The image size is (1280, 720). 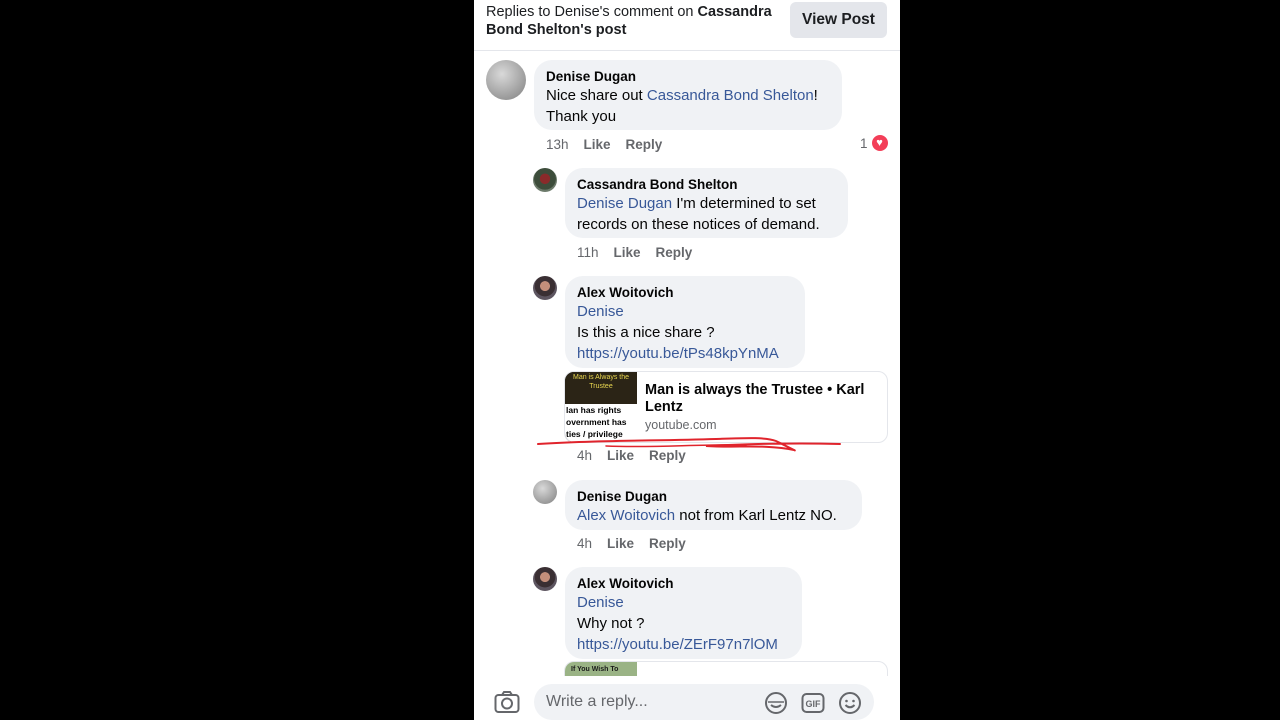 What do you see at coordinates (601, 388) in the screenshot?
I see `thumbnail-caption: Man is Always the Trustee` at bounding box center [601, 388].